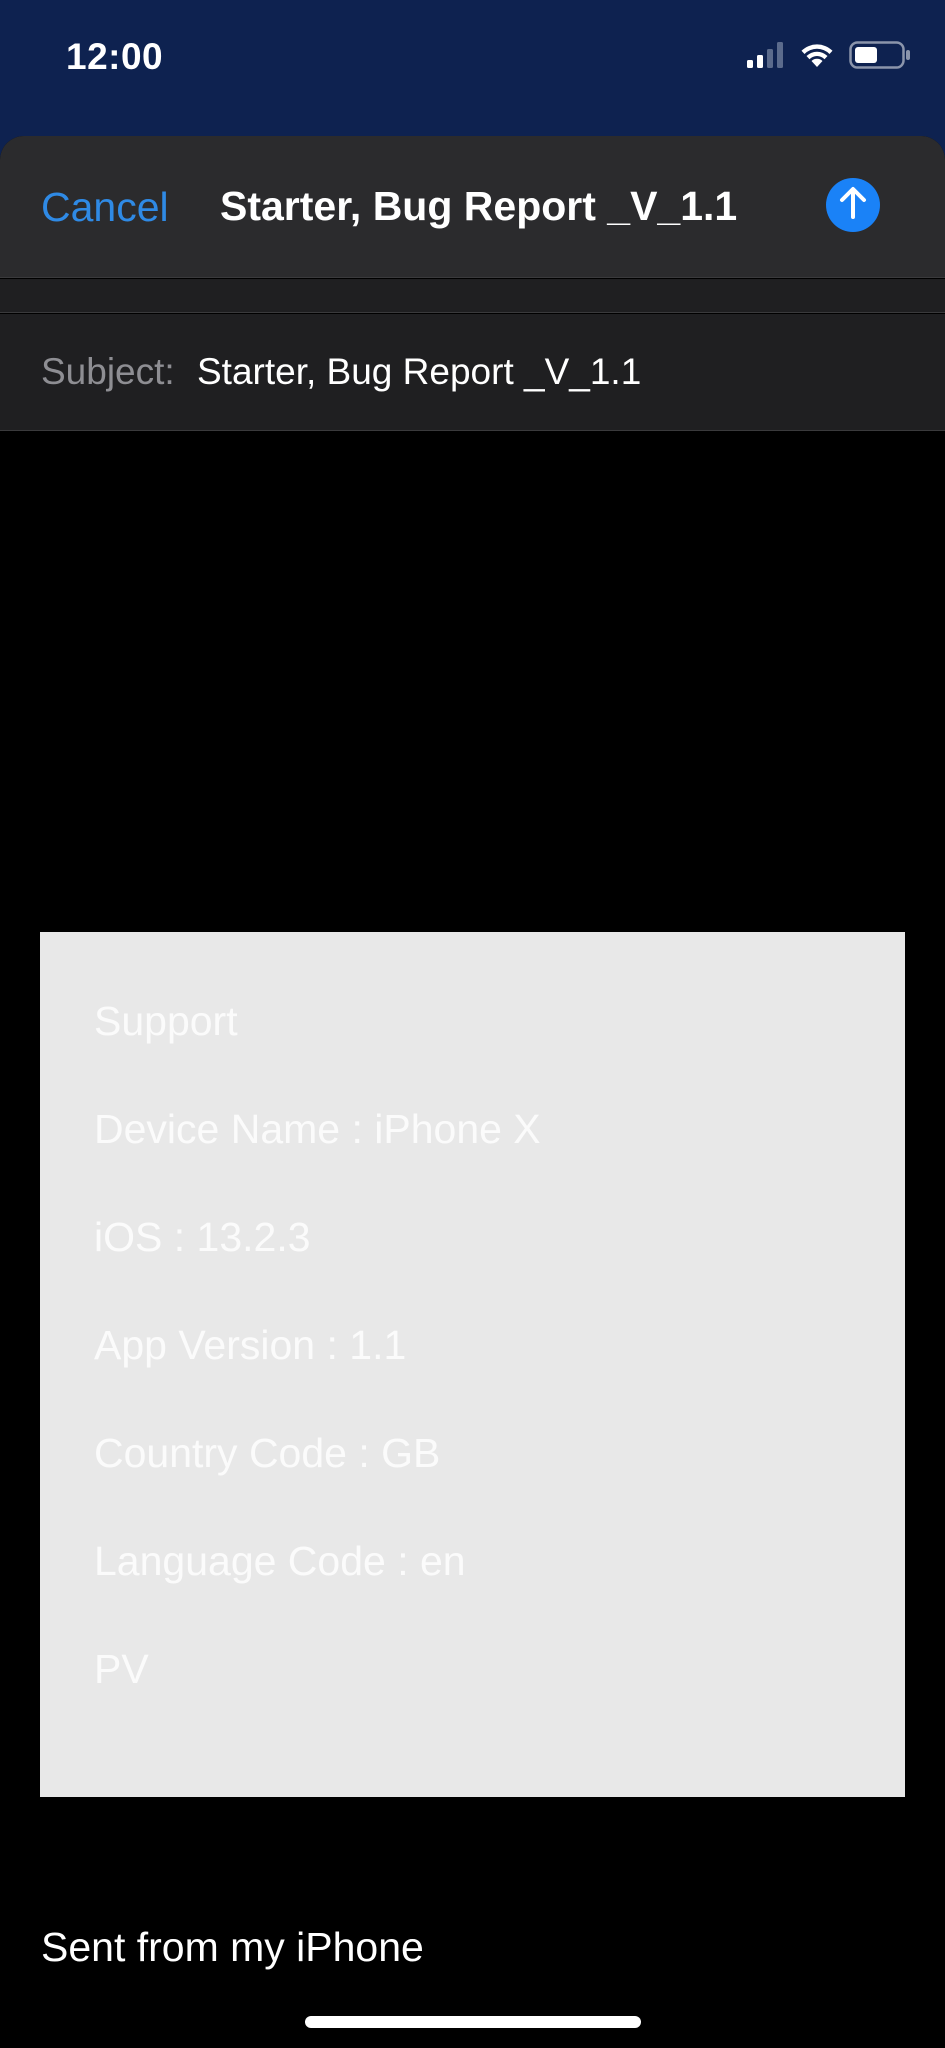 This screenshot has height=2048, width=945. I want to click on arrow-up-icon, so click(853, 205).